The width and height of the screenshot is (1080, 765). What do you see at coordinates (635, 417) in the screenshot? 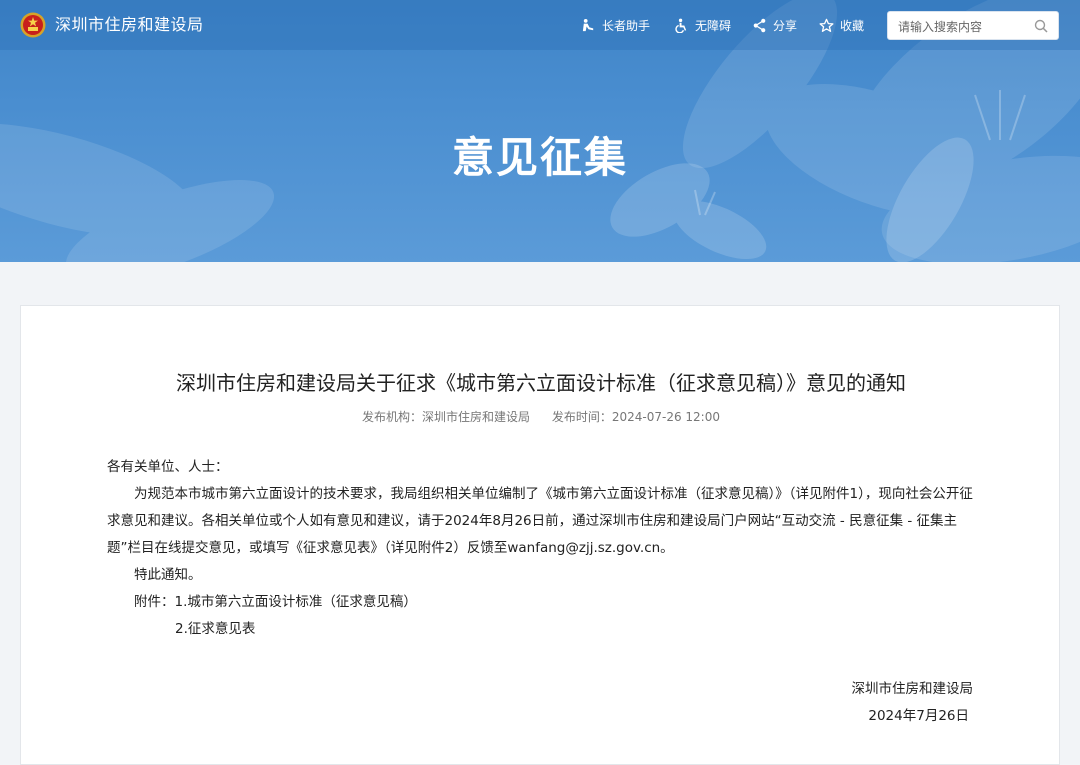
I see `publish-time-info: 发布时间：2024-07-26 12:00` at bounding box center [635, 417].